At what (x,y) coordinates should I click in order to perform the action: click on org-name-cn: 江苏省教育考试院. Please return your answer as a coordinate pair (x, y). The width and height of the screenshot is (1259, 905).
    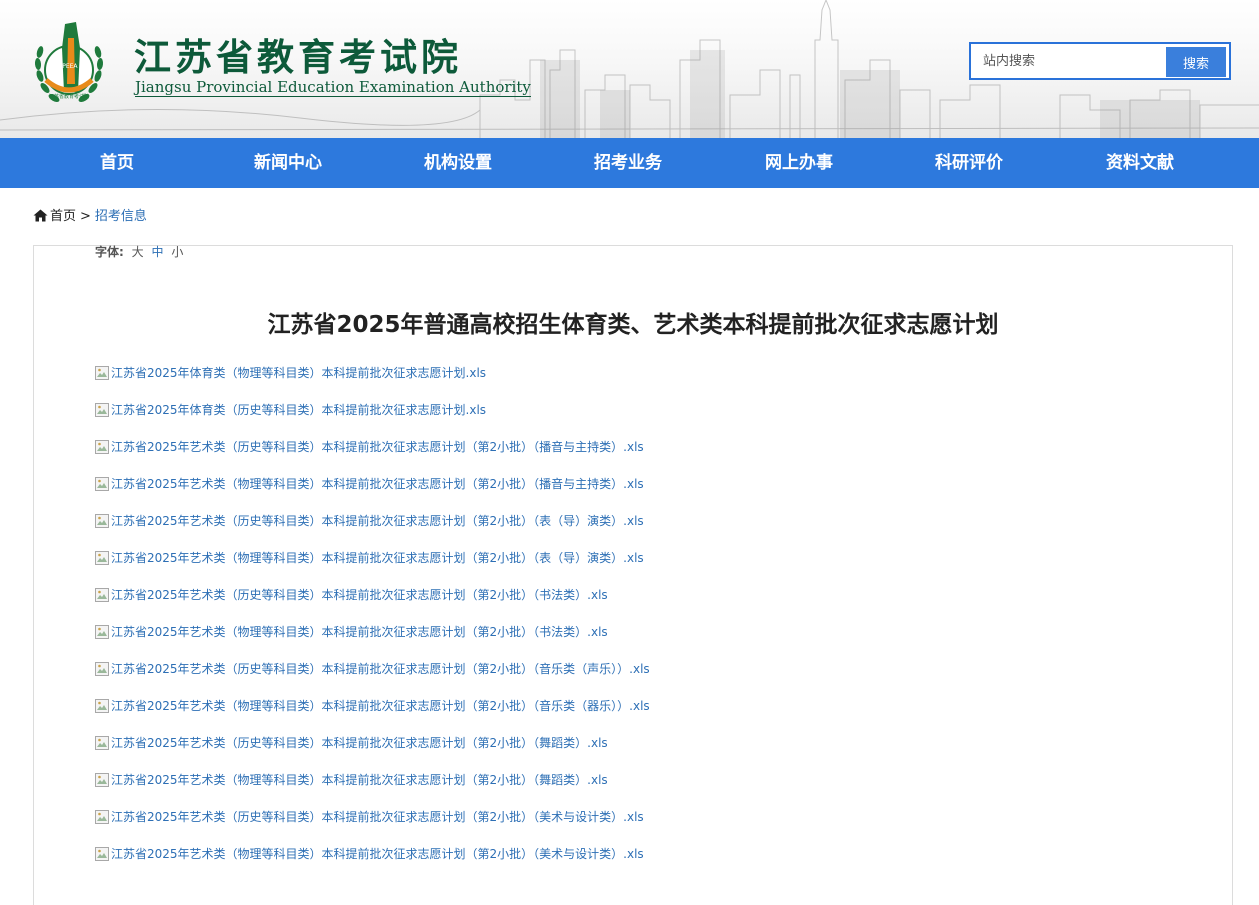
    Looking at the image, I should click on (298, 57).